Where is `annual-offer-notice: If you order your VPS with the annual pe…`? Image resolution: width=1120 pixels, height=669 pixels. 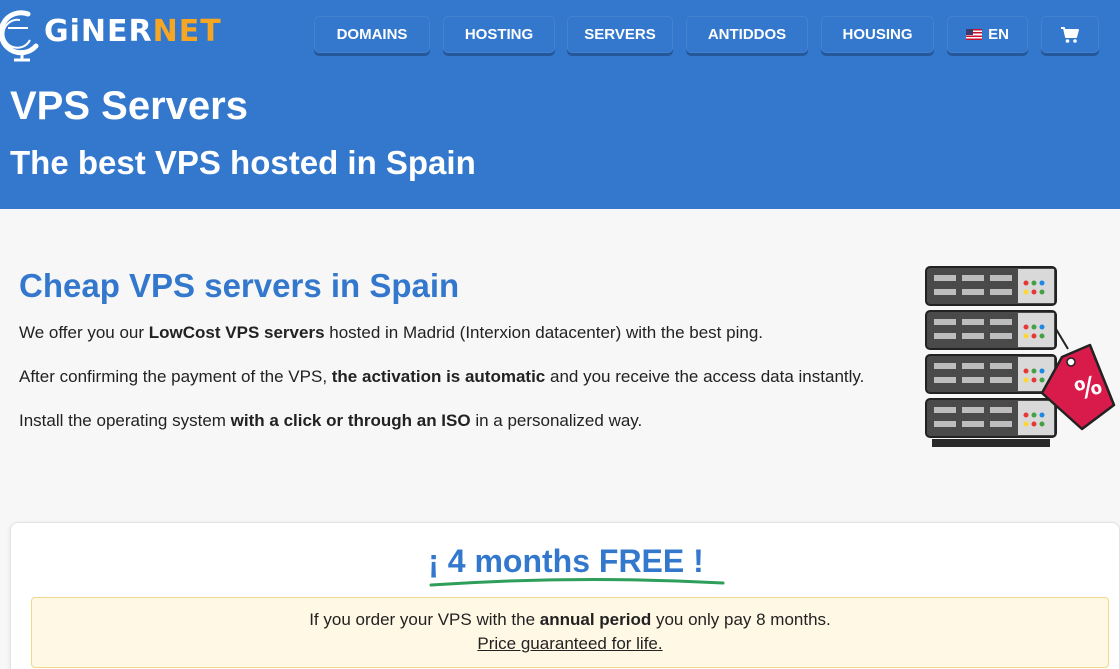
annual-offer-notice: If you order your VPS with the annual pe… is located at coordinates (570, 632).